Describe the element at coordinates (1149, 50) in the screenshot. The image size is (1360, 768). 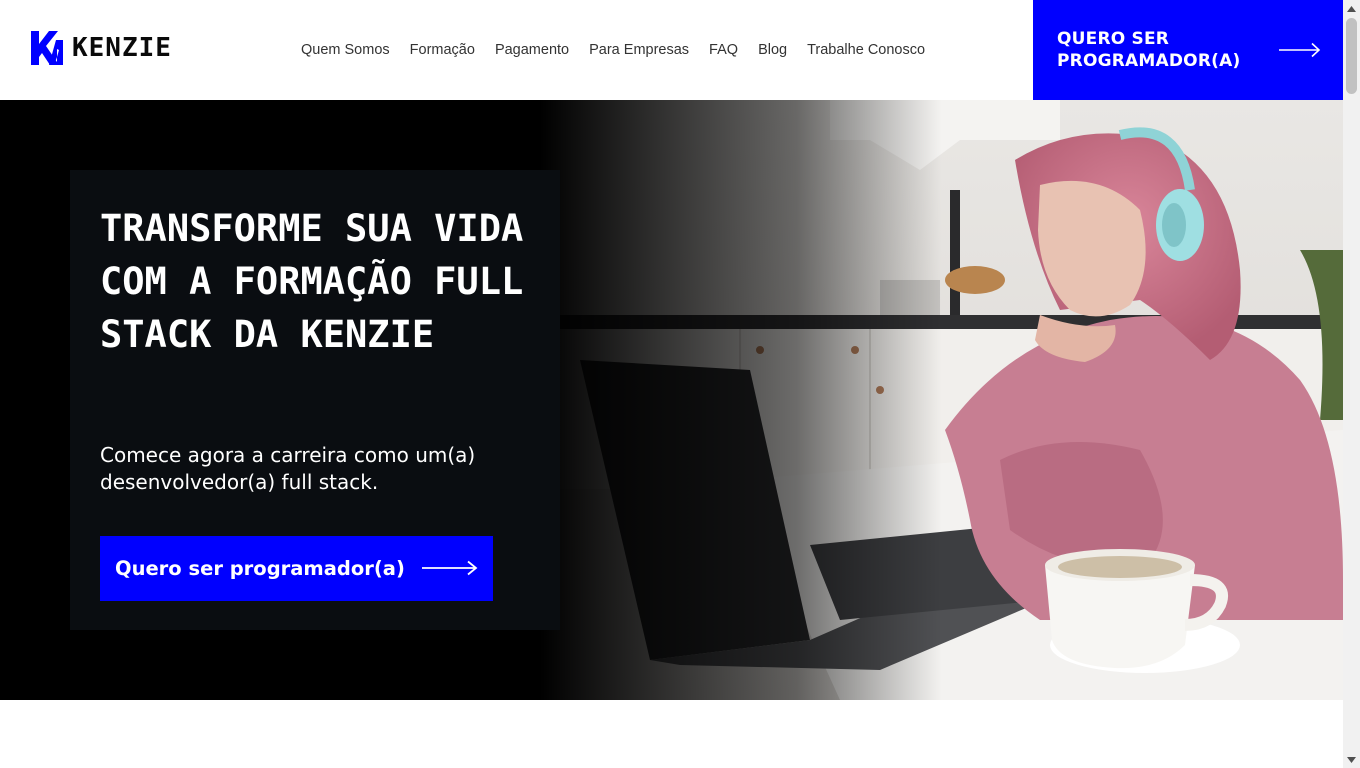
I see `header-cta-label: QUERO SER PROGRAMADOR(A)` at that location.